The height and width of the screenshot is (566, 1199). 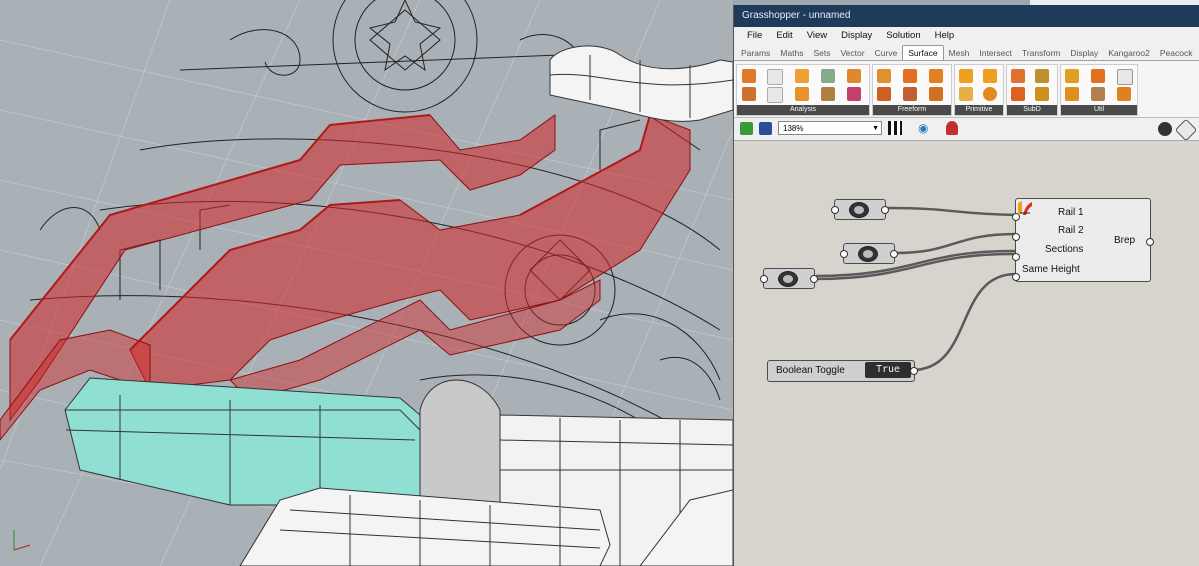 I want to click on component-ribbon: Analysis Freeform Primitive SubD Util, so click(x=966, y=89).